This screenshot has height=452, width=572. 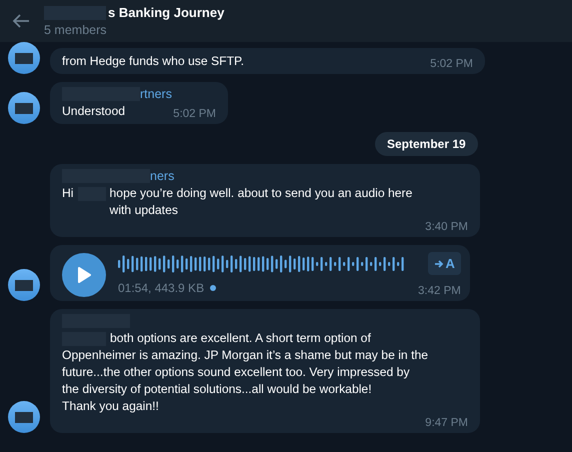 I want to click on sender-name: ners, so click(x=162, y=176).